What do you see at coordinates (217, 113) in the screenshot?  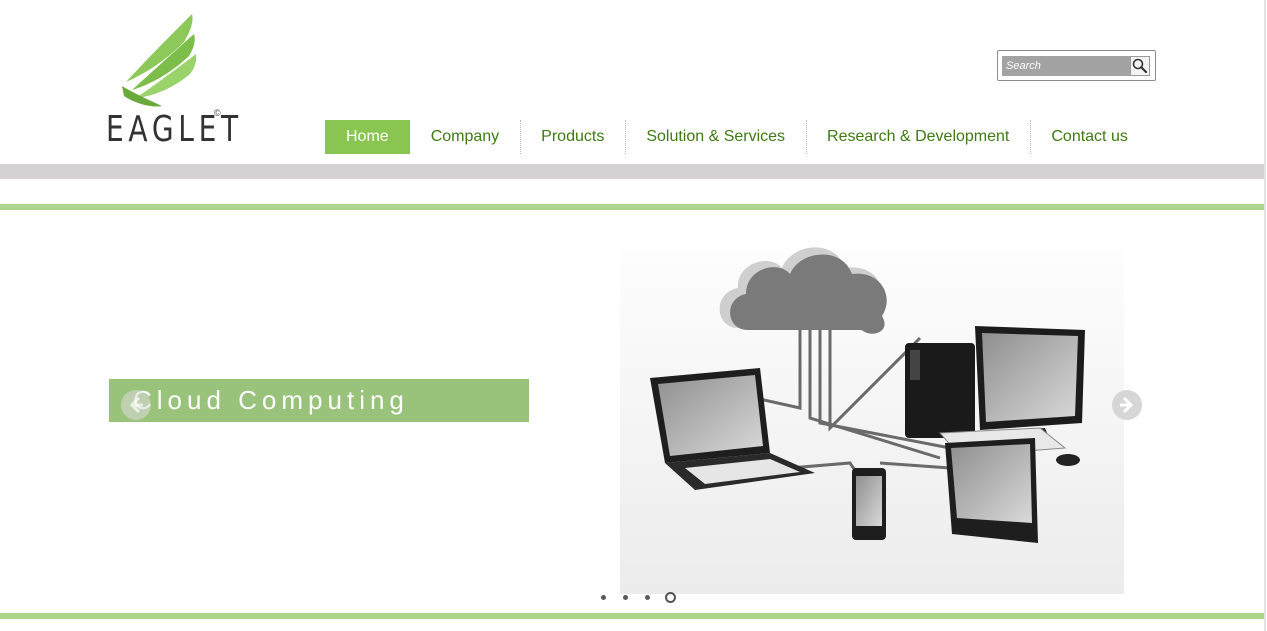 I see `copyright-mark: ©` at bounding box center [217, 113].